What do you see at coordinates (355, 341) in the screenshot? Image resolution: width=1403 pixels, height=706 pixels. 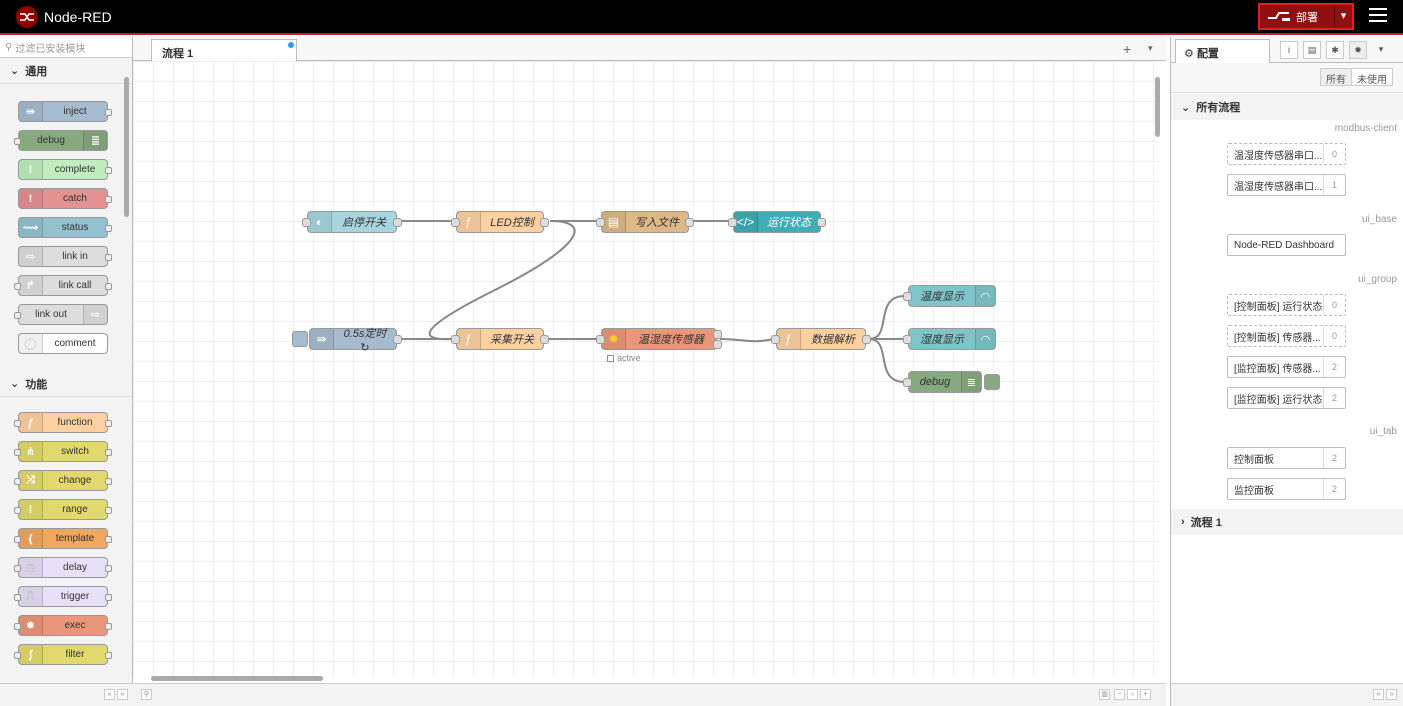 I see `node-timer-inject: ⇛ 0.5s定时 ↻` at bounding box center [355, 341].